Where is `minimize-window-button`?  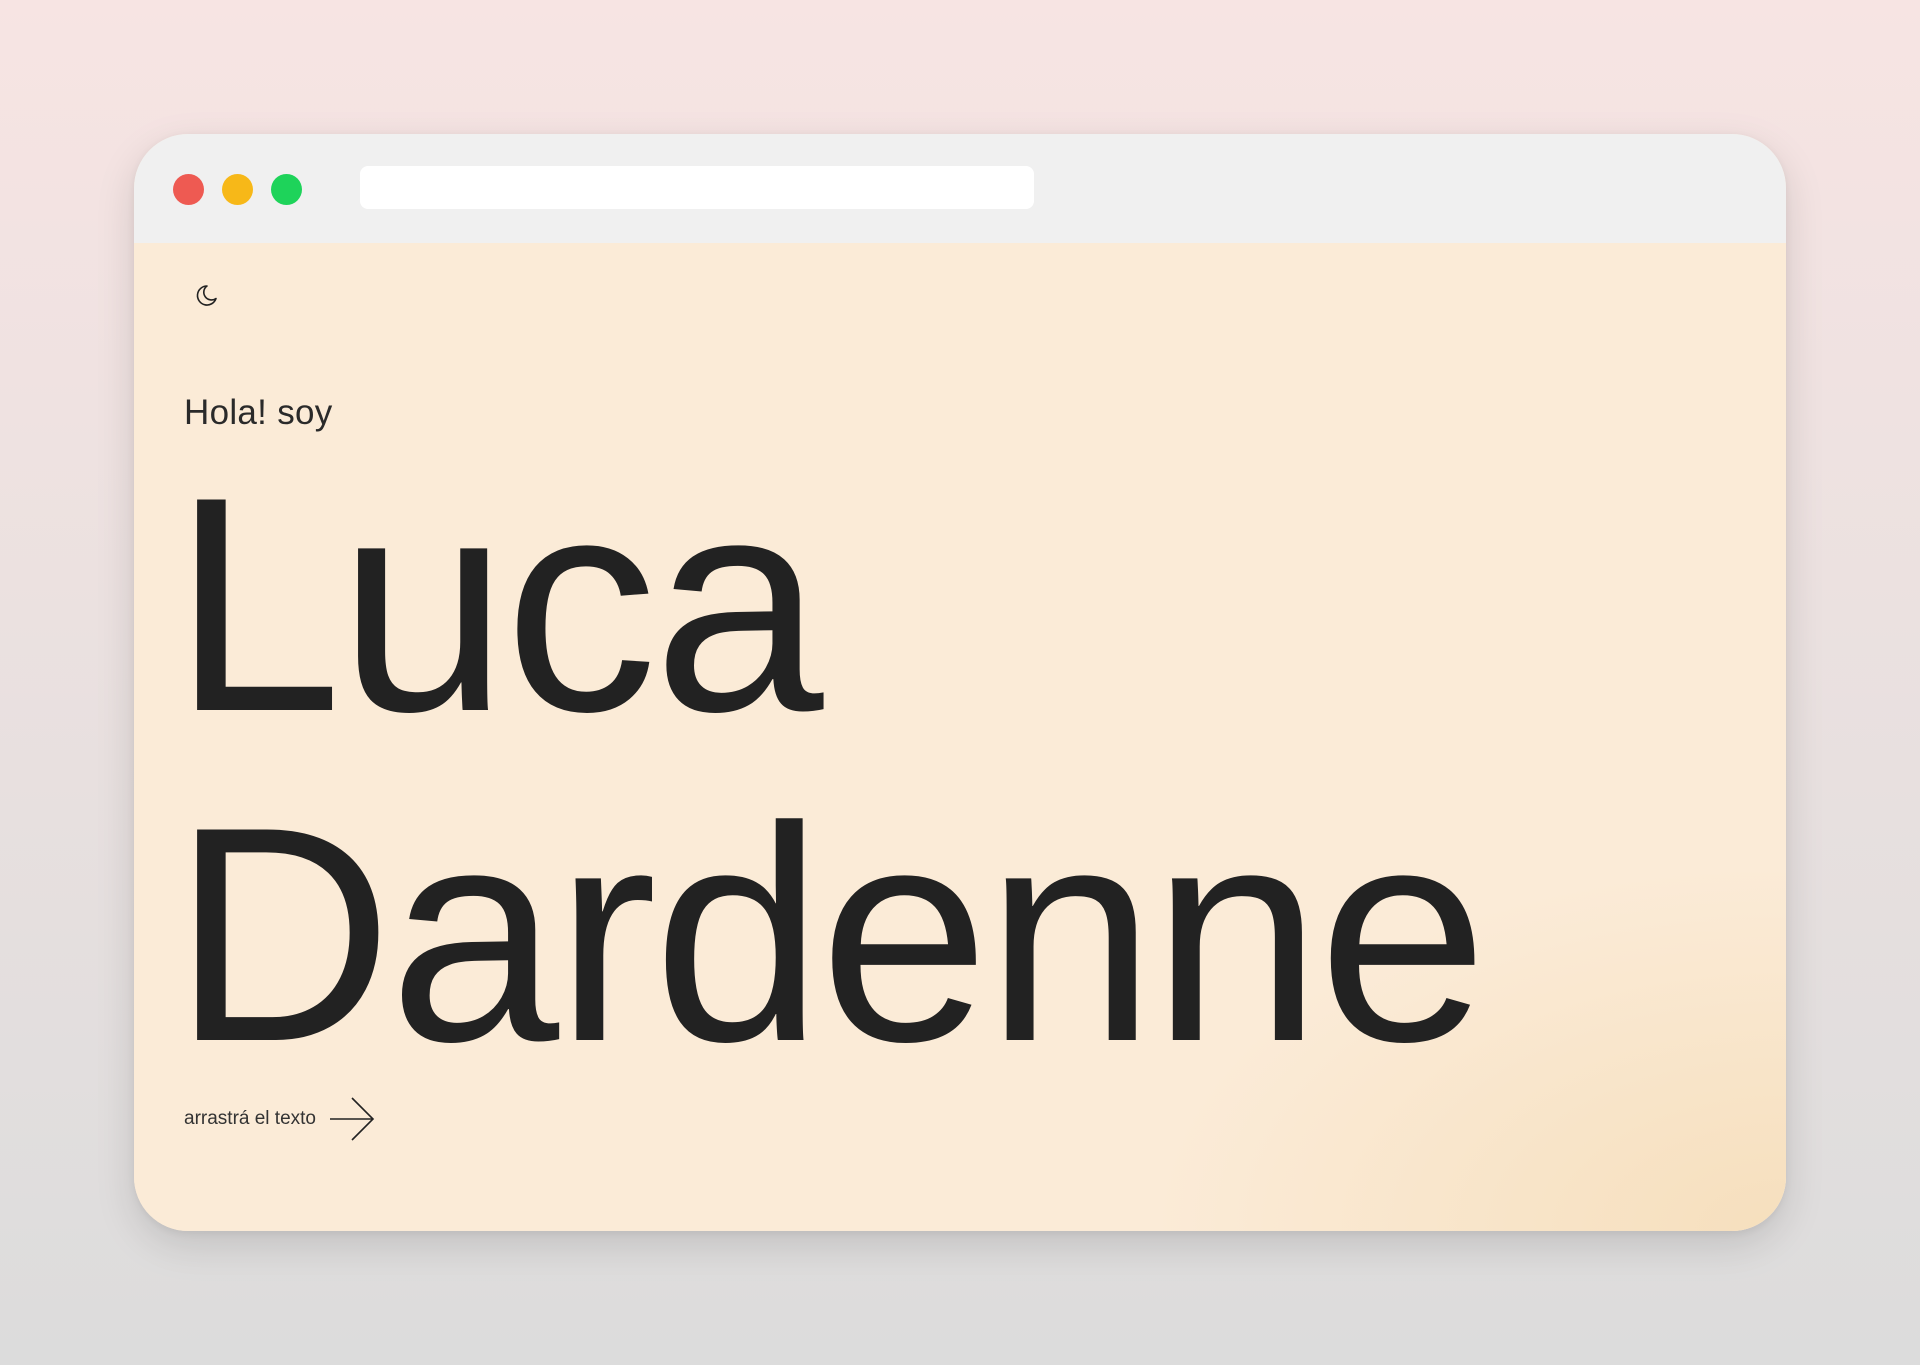
minimize-window-button is located at coordinates (237, 189).